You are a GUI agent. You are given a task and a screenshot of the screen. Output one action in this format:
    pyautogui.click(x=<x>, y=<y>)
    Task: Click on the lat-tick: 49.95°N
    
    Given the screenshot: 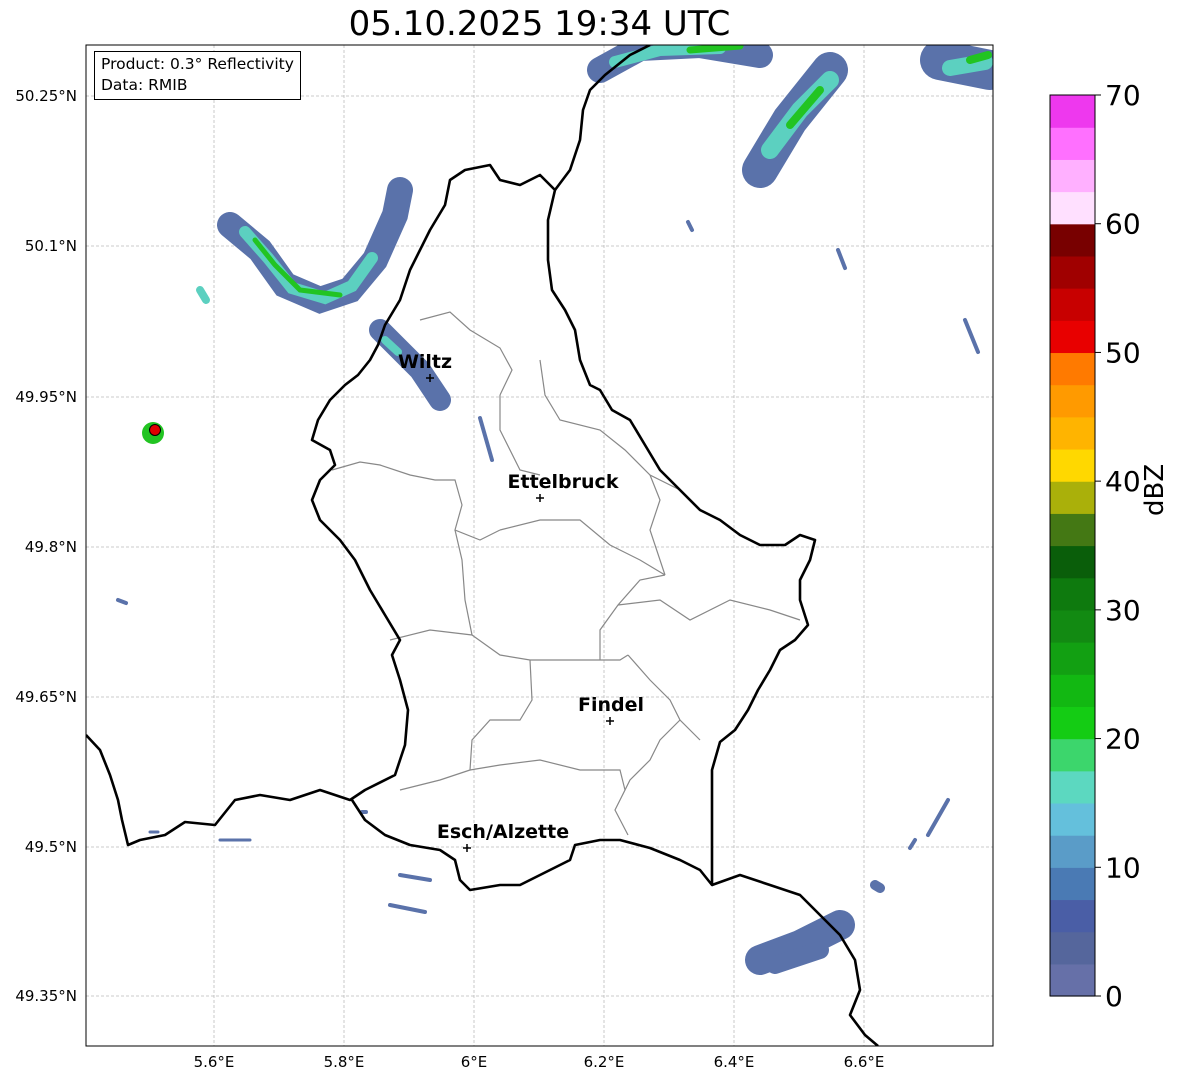 What is the action you would take?
    pyautogui.click(x=46, y=397)
    